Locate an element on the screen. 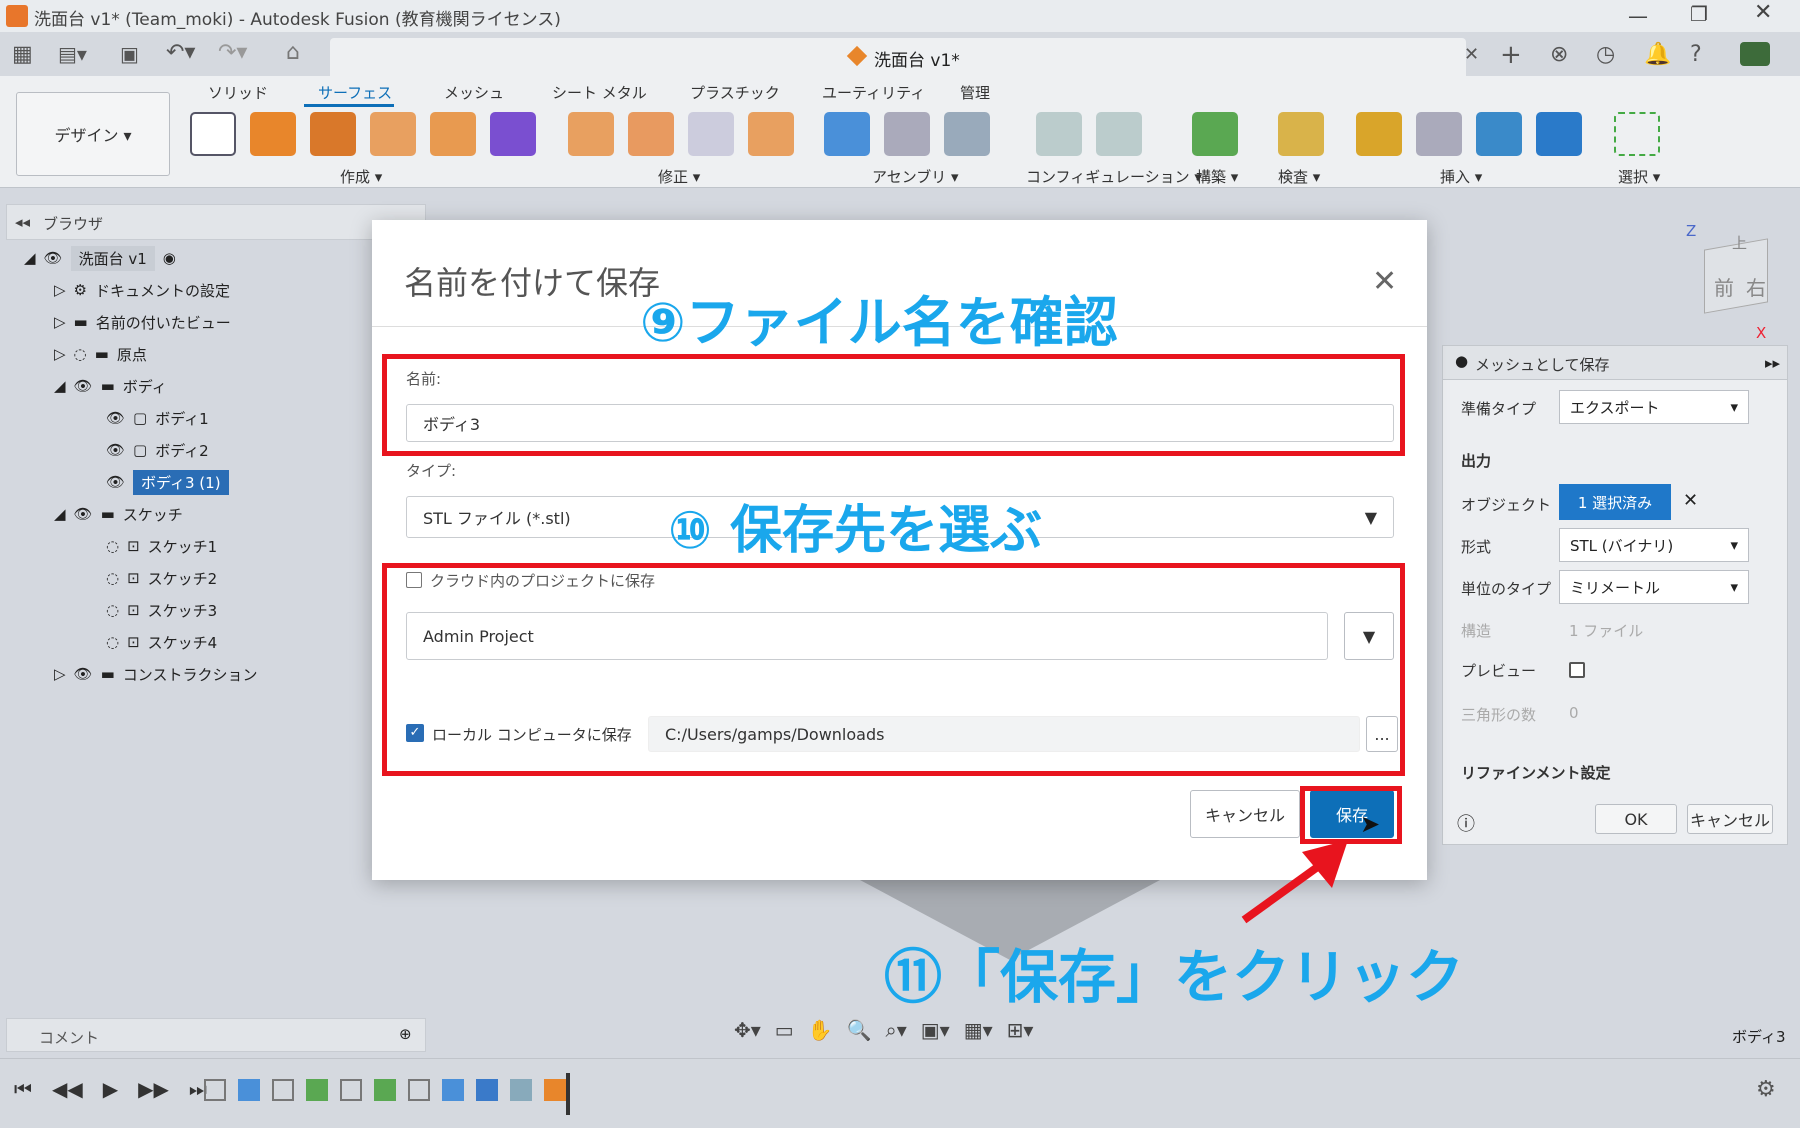 This screenshot has width=1800, height=1128. revolve-tool-icon is located at coordinates (333, 134).